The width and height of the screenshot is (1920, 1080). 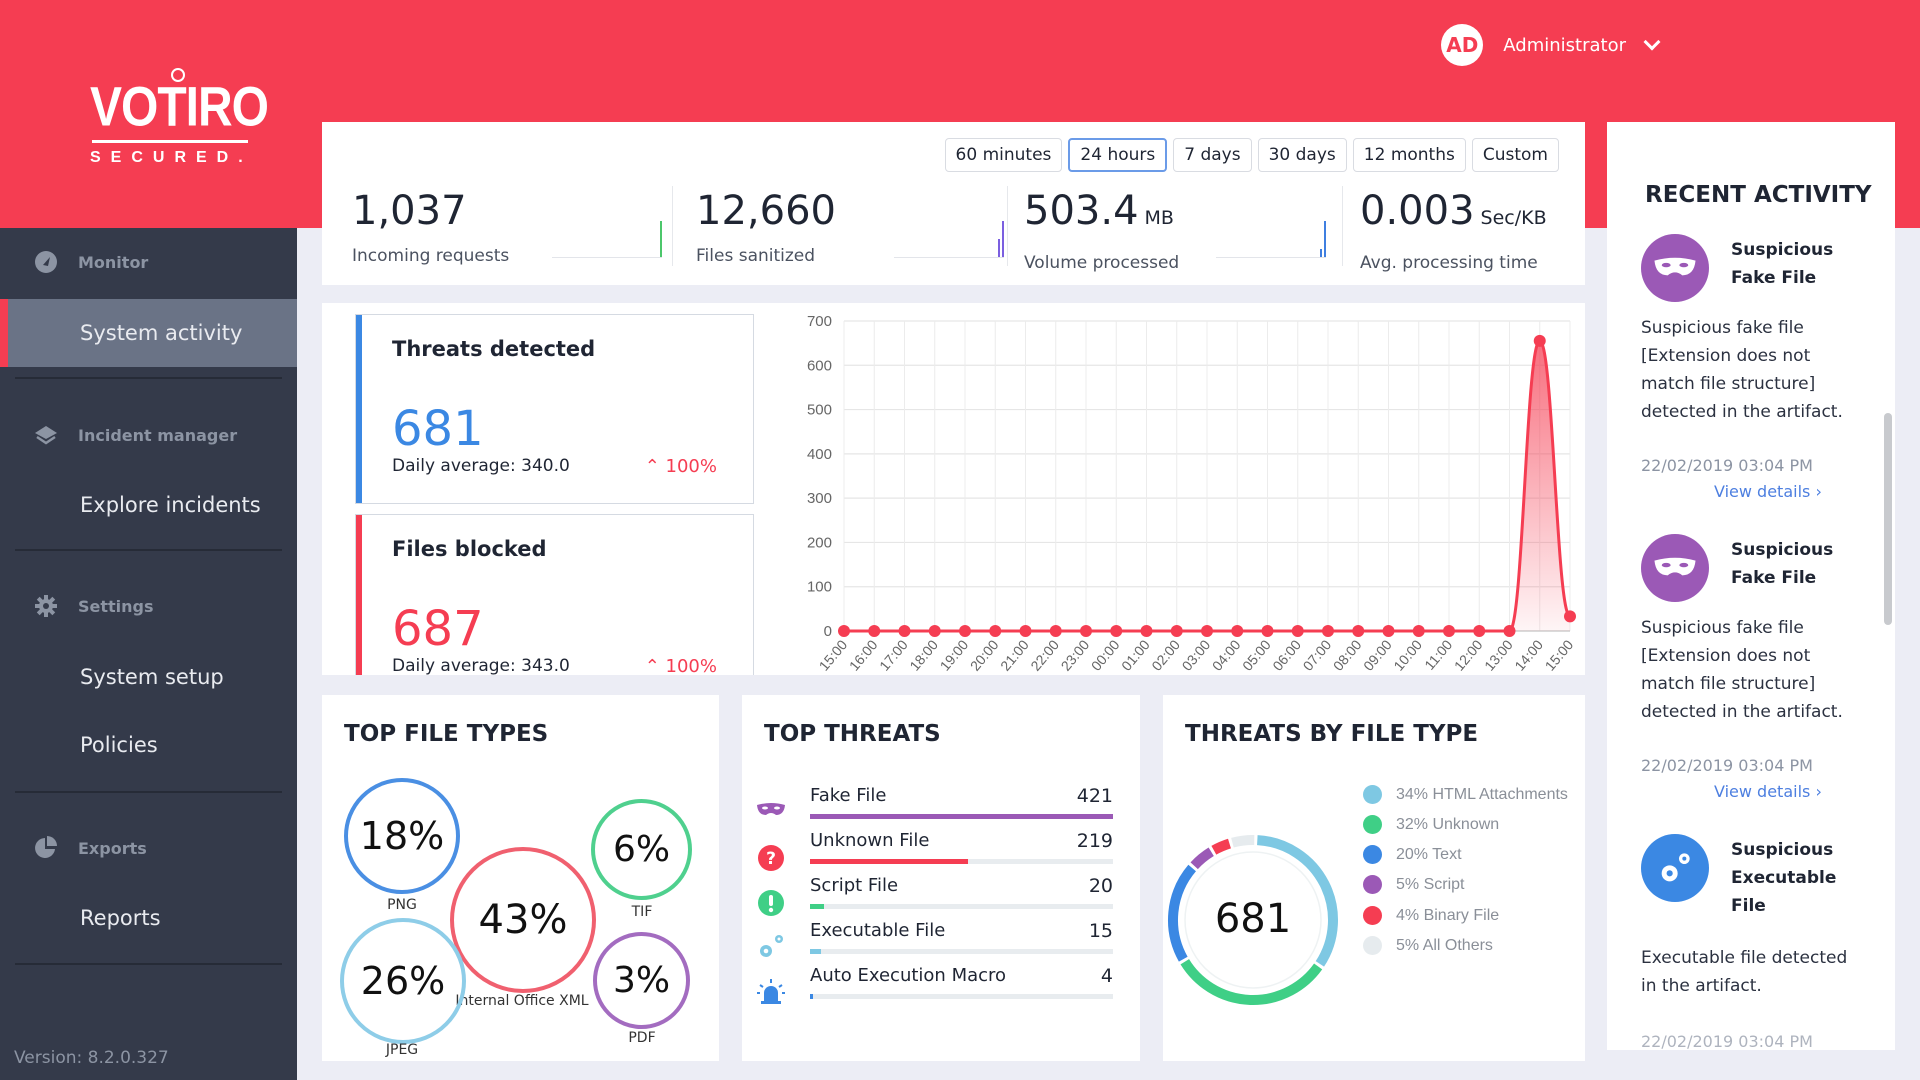 I want to click on threat-name: Fake File, so click(x=848, y=795).